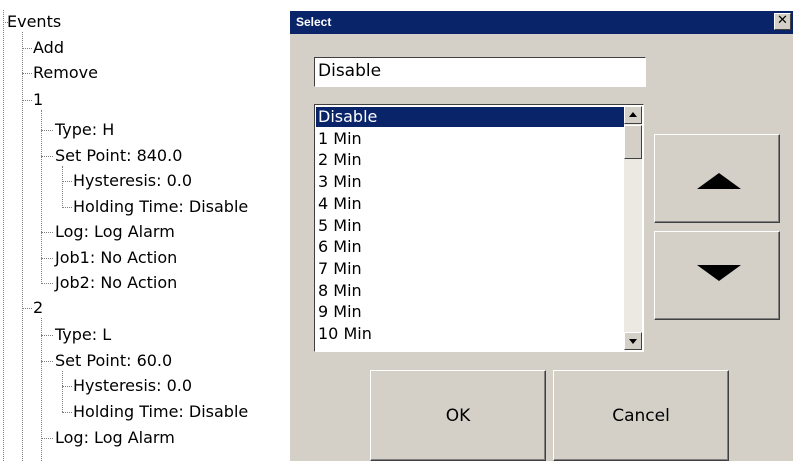 This screenshot has width=793, height=461. I want to click on list-option: 2 Min, so click(470, 160).